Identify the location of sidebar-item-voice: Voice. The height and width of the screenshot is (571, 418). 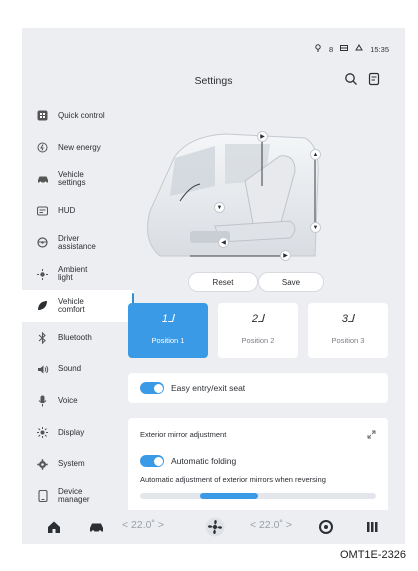
(78, 401).